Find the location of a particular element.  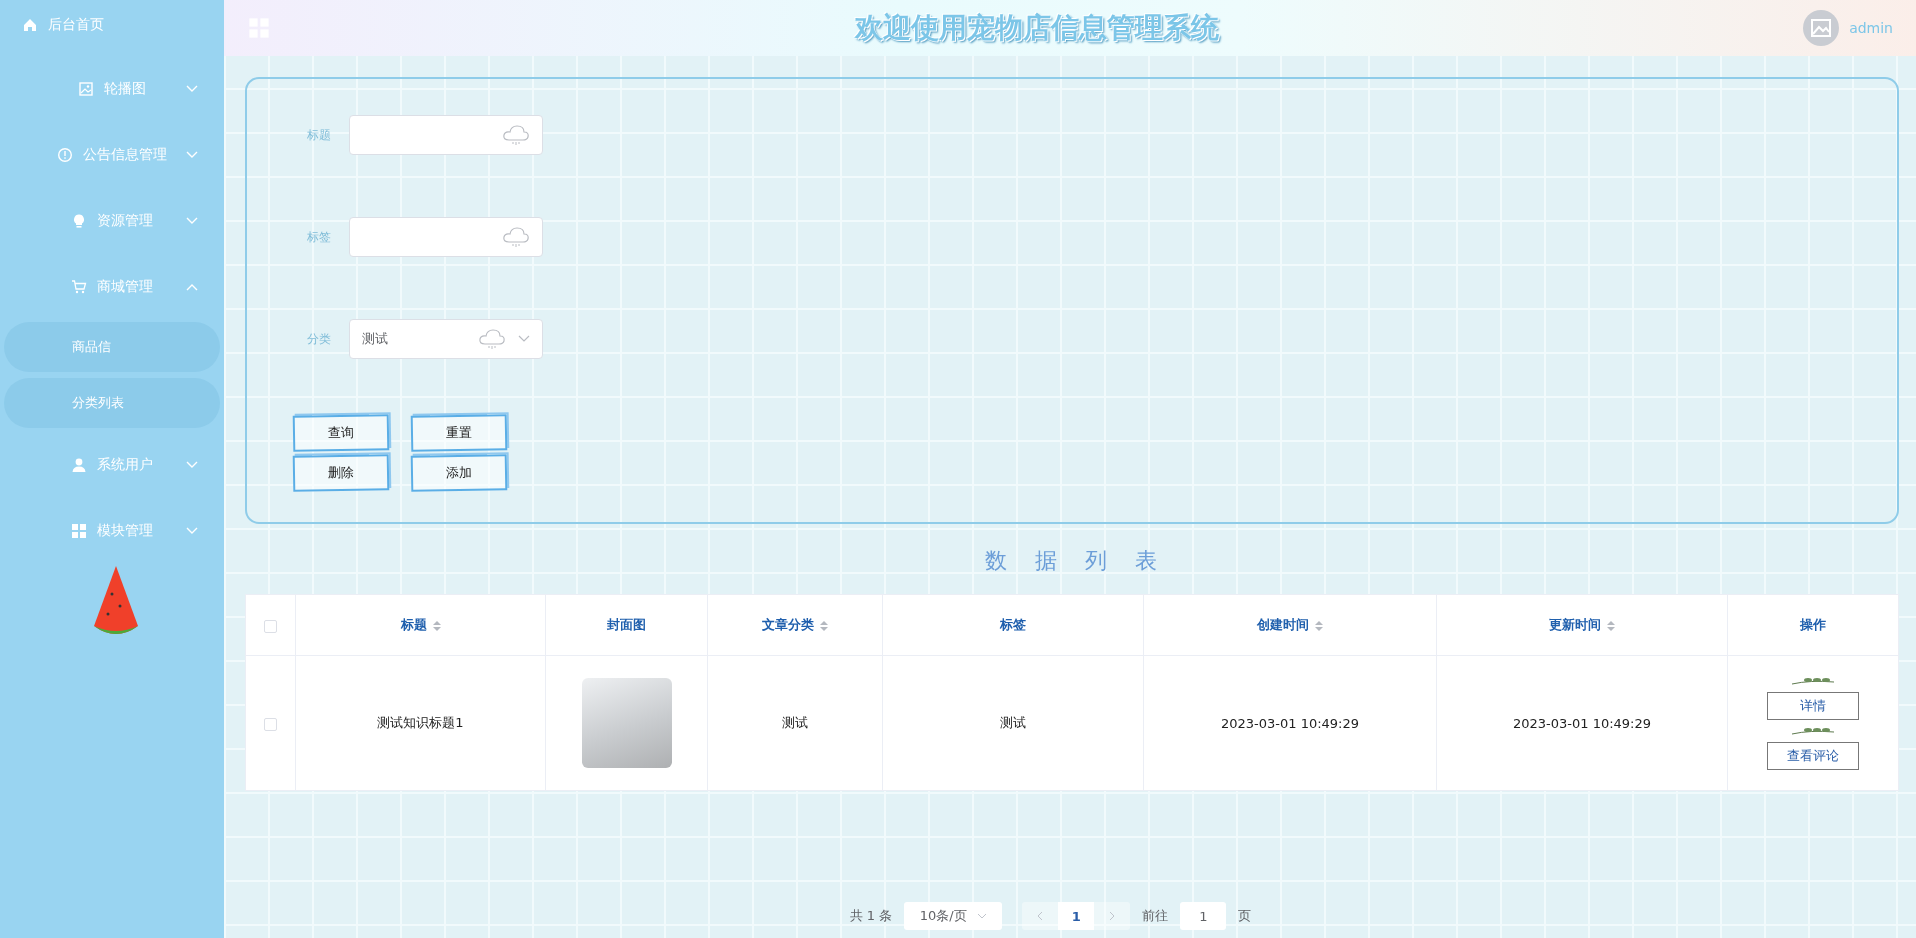

page-title: 欢迎使用宠物店信息管理系统 is located at coordinates (1036, 28).